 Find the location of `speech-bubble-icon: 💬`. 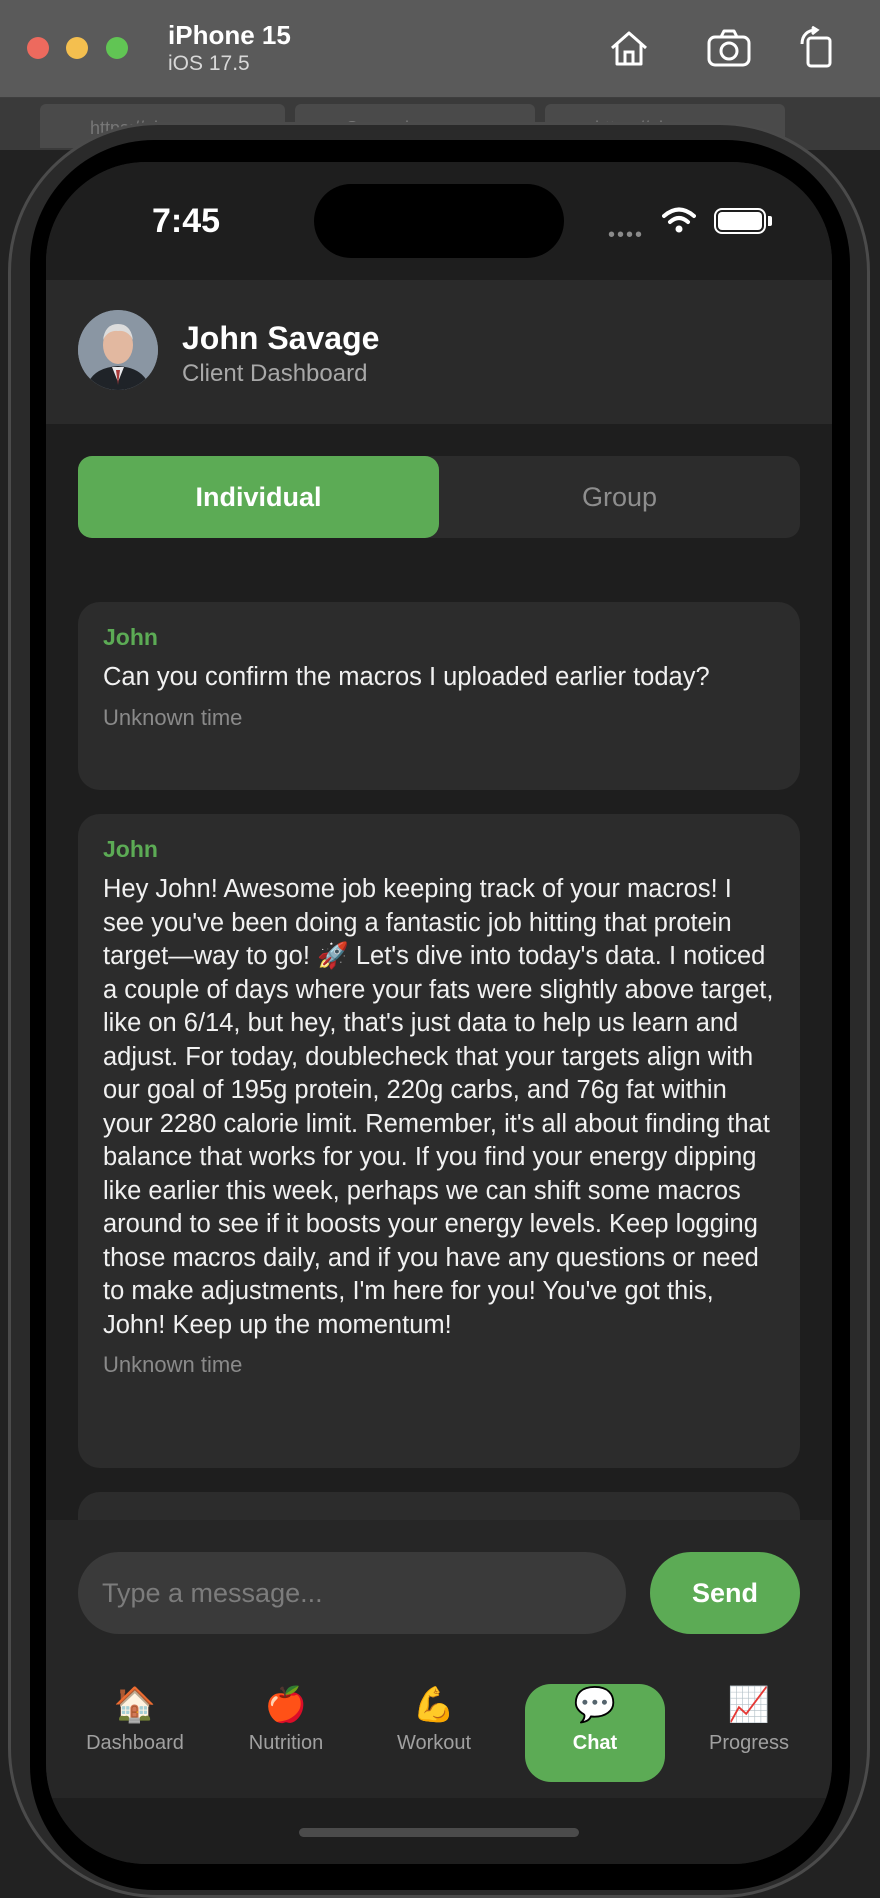

speech-bubble-icon: 💬 is located at coordinates (595, 1705).